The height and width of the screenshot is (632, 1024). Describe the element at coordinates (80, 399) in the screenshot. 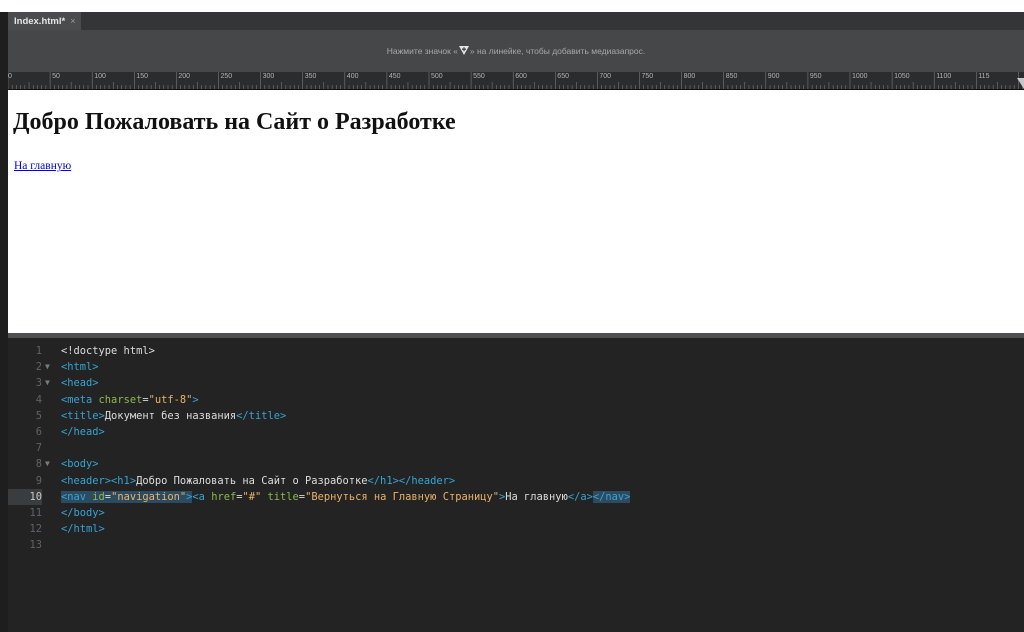

I see `code-token: <meta` at that location.